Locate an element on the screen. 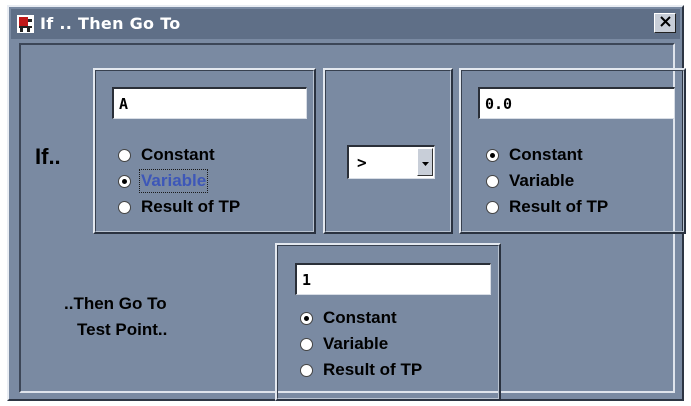  target-test-point-input: 1 is located at coordinates (393, 279).